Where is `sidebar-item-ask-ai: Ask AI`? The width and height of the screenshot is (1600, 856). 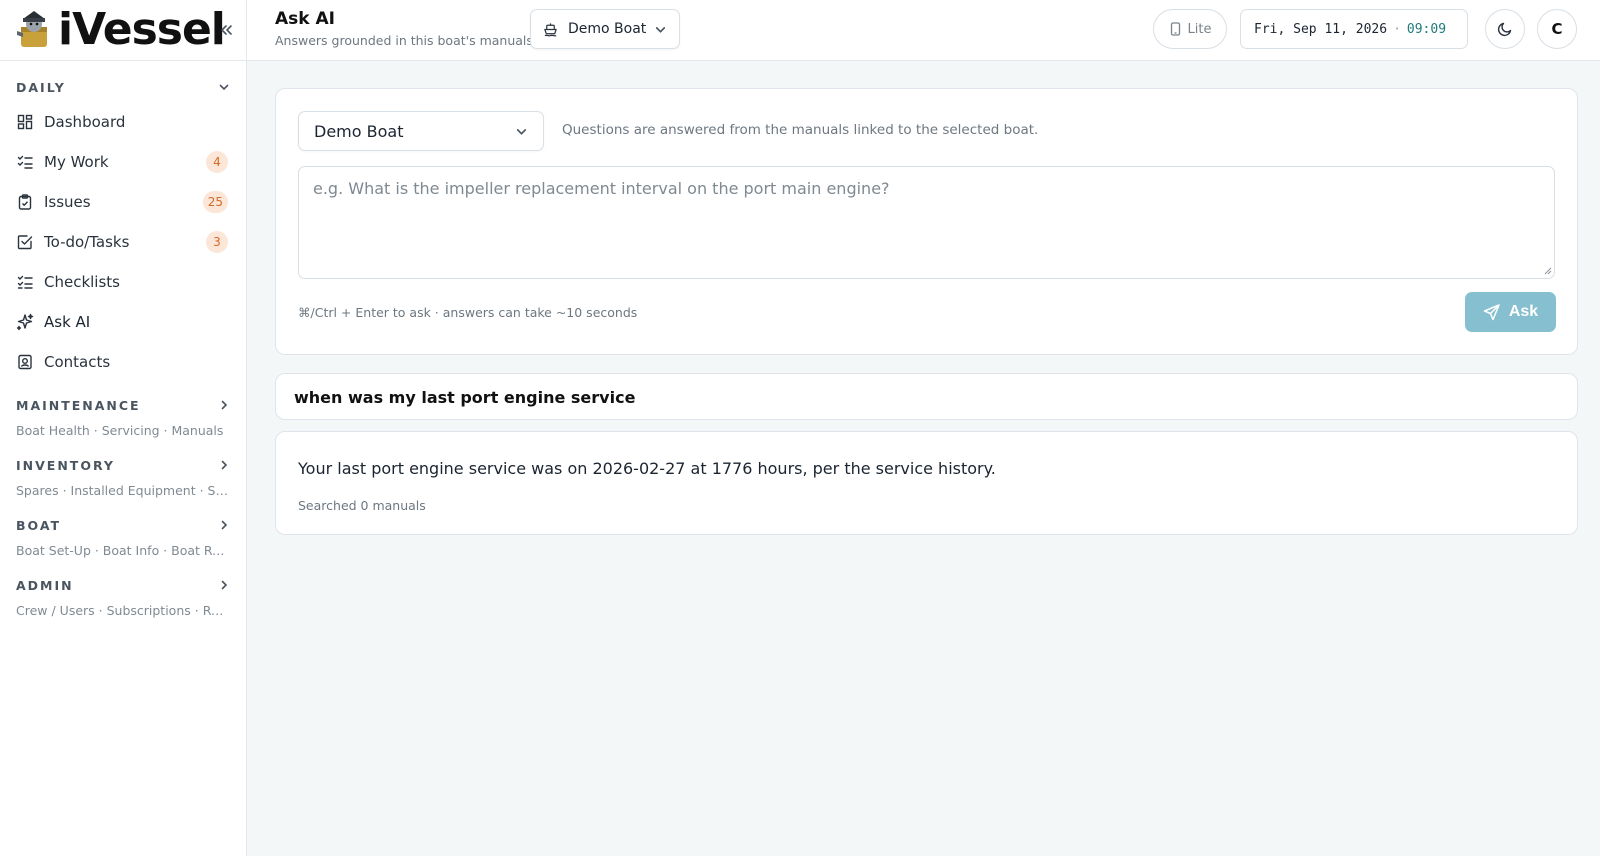
sidebar-item-ask-ai: Ask AI is located at coordinates (123, 322).